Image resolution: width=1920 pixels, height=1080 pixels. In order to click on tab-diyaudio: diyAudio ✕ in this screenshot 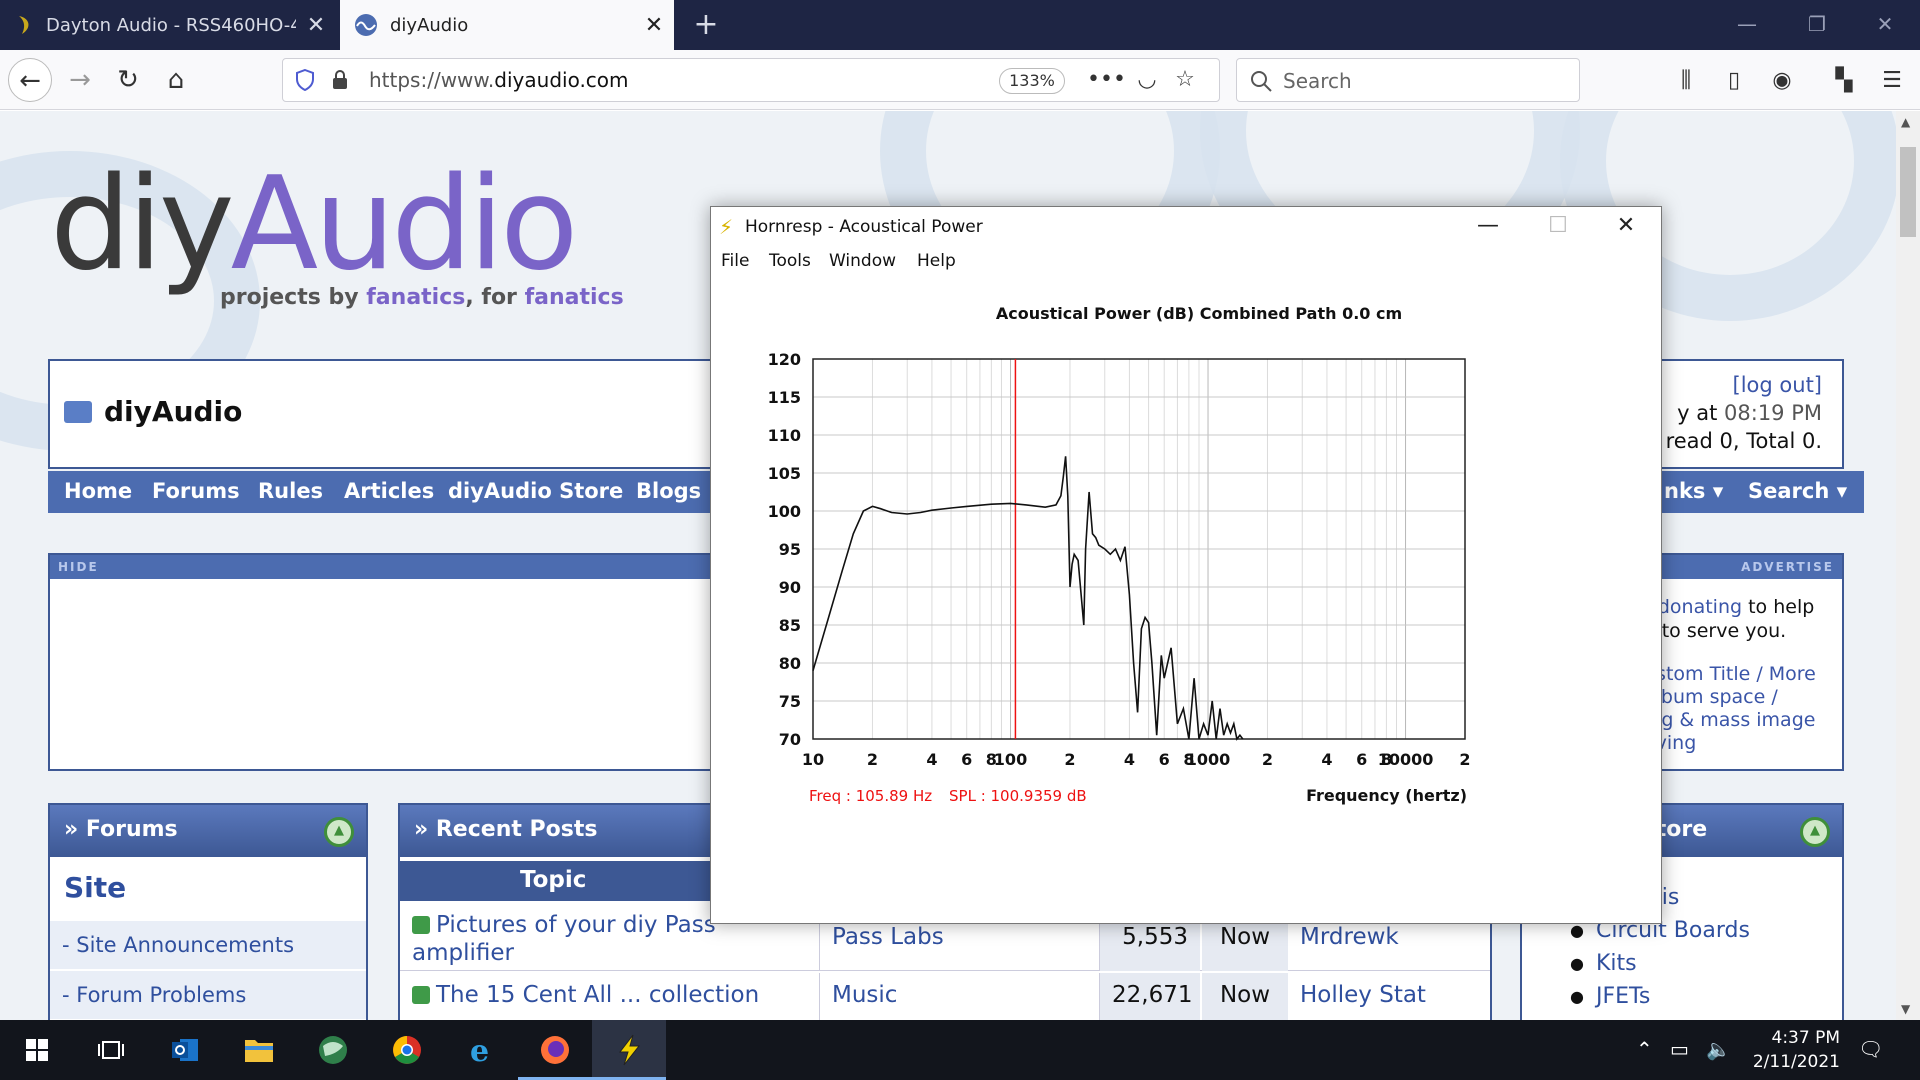, I will do `click(507, 25)`.